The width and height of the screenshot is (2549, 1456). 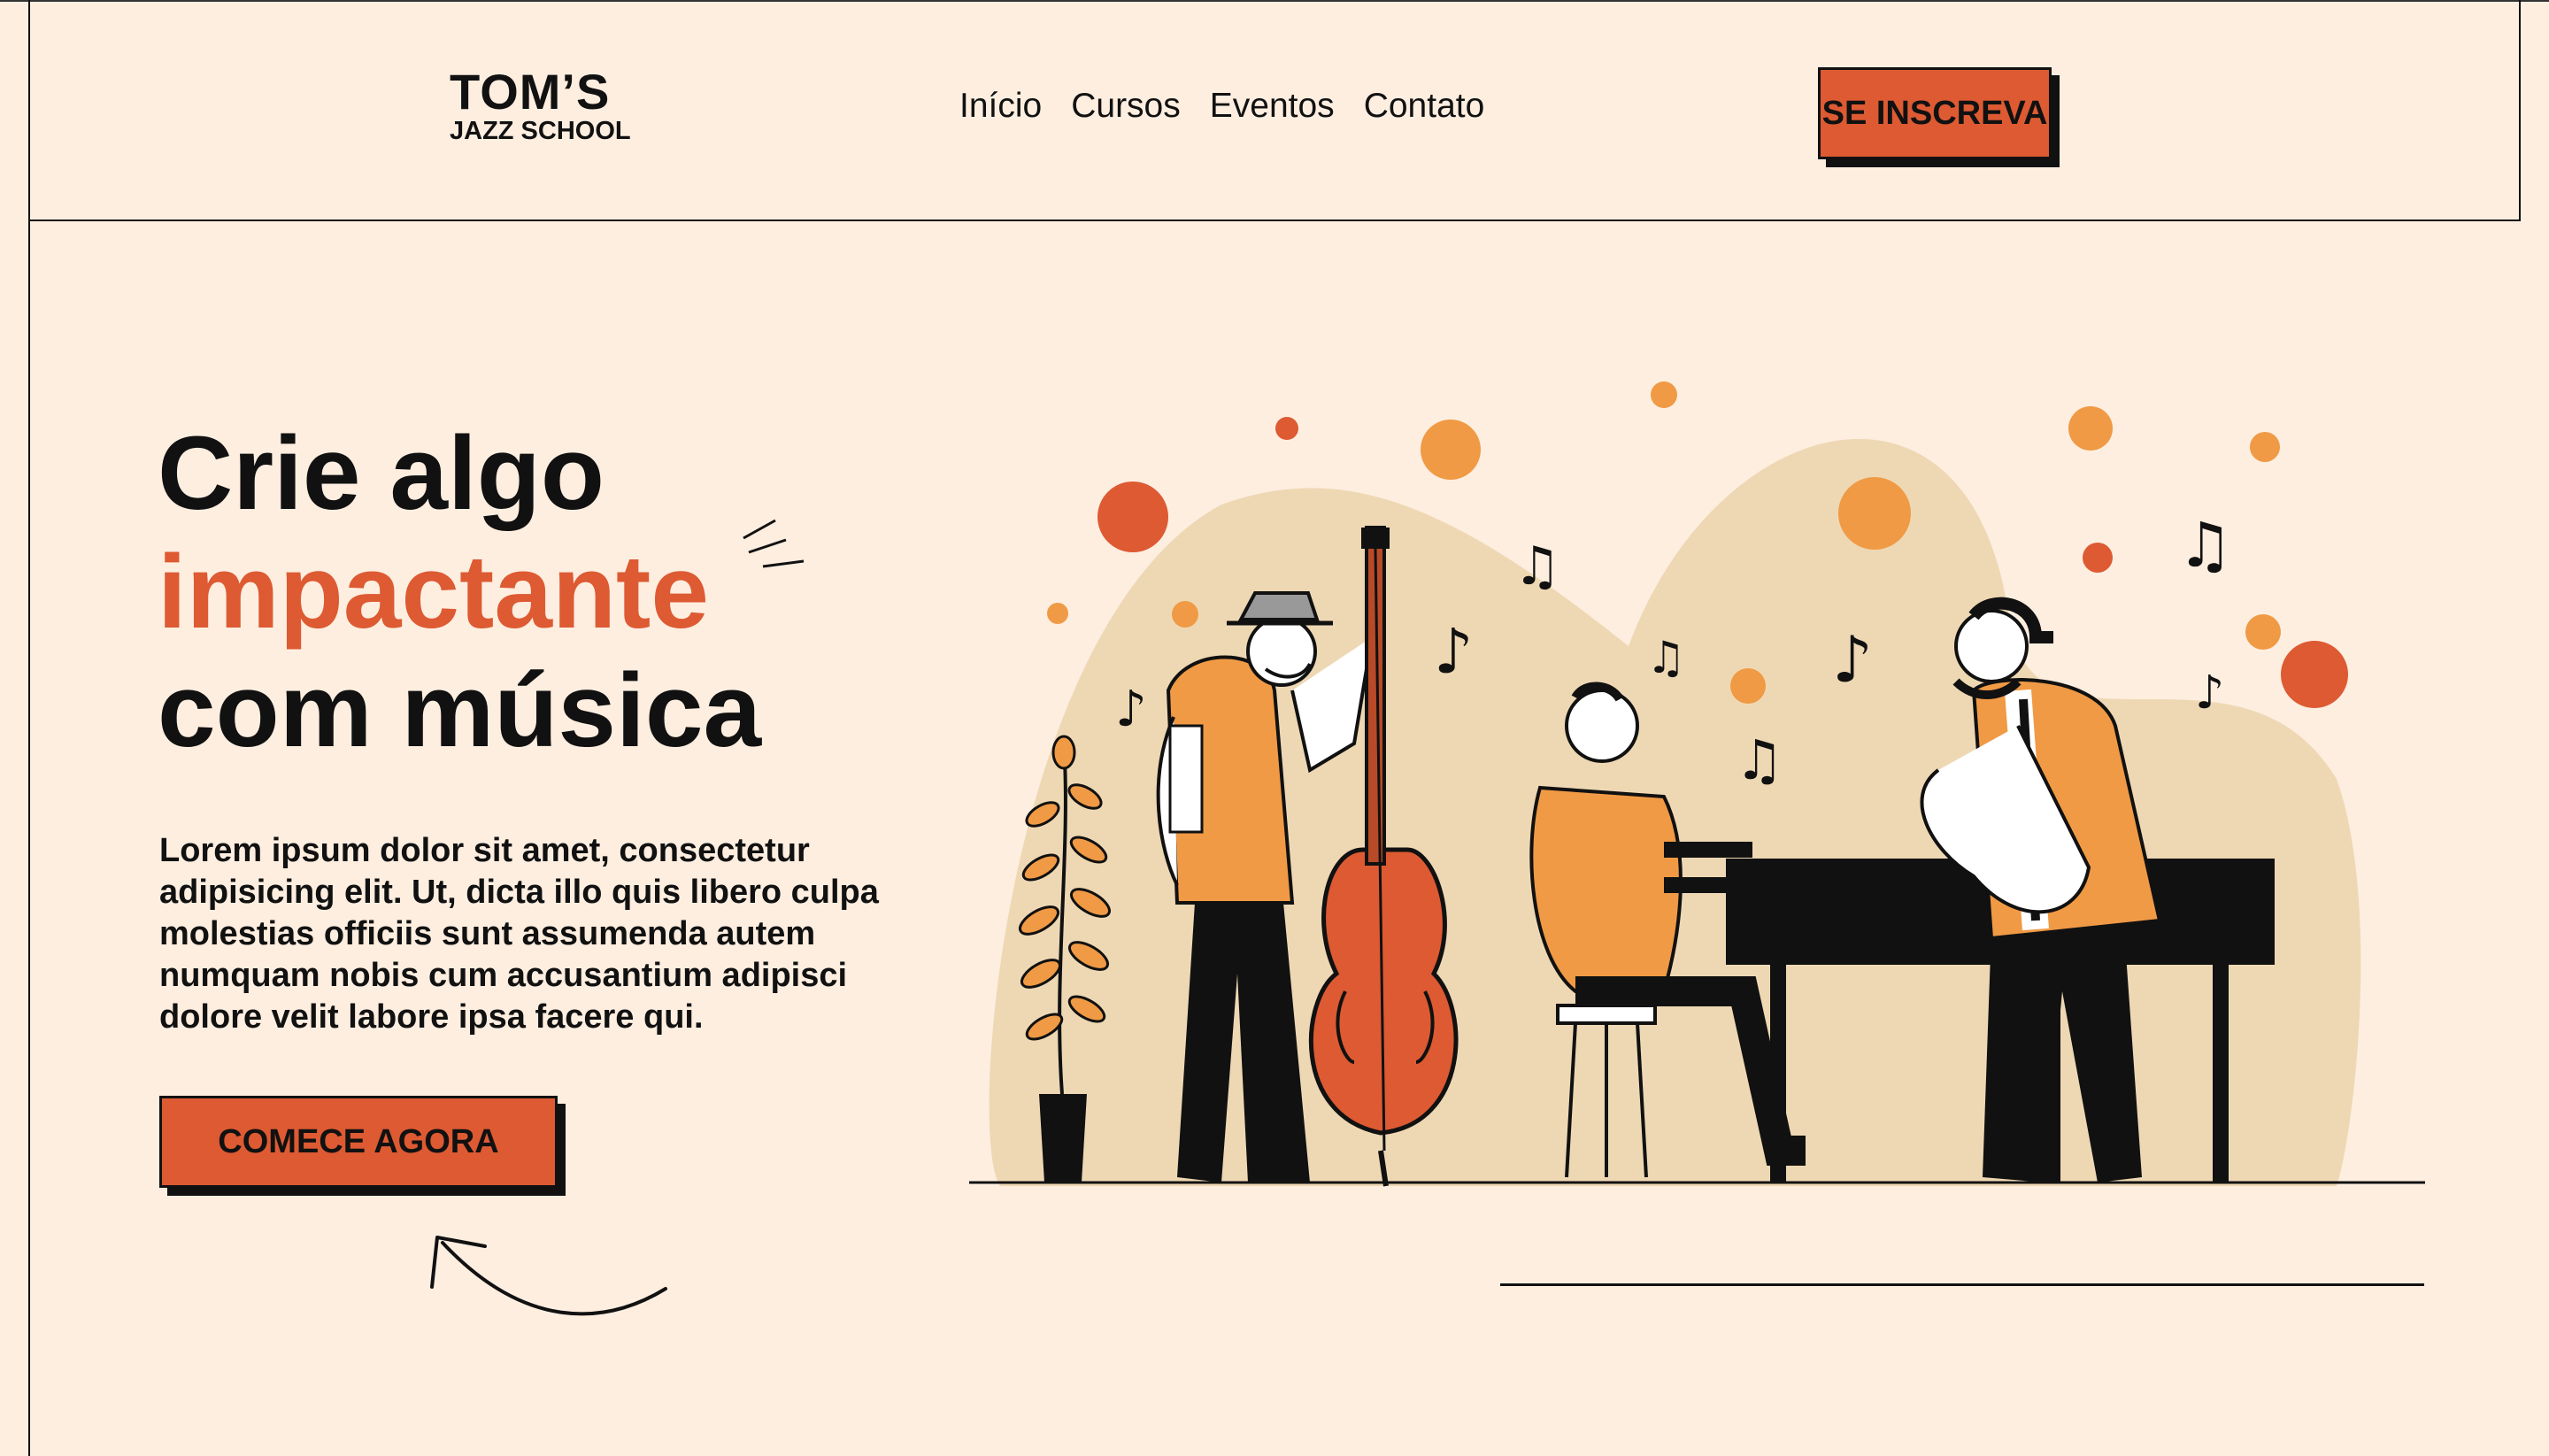 I want to click on logo: TOM’S JAZZ SCHOOL, so click(x=541, y=105).